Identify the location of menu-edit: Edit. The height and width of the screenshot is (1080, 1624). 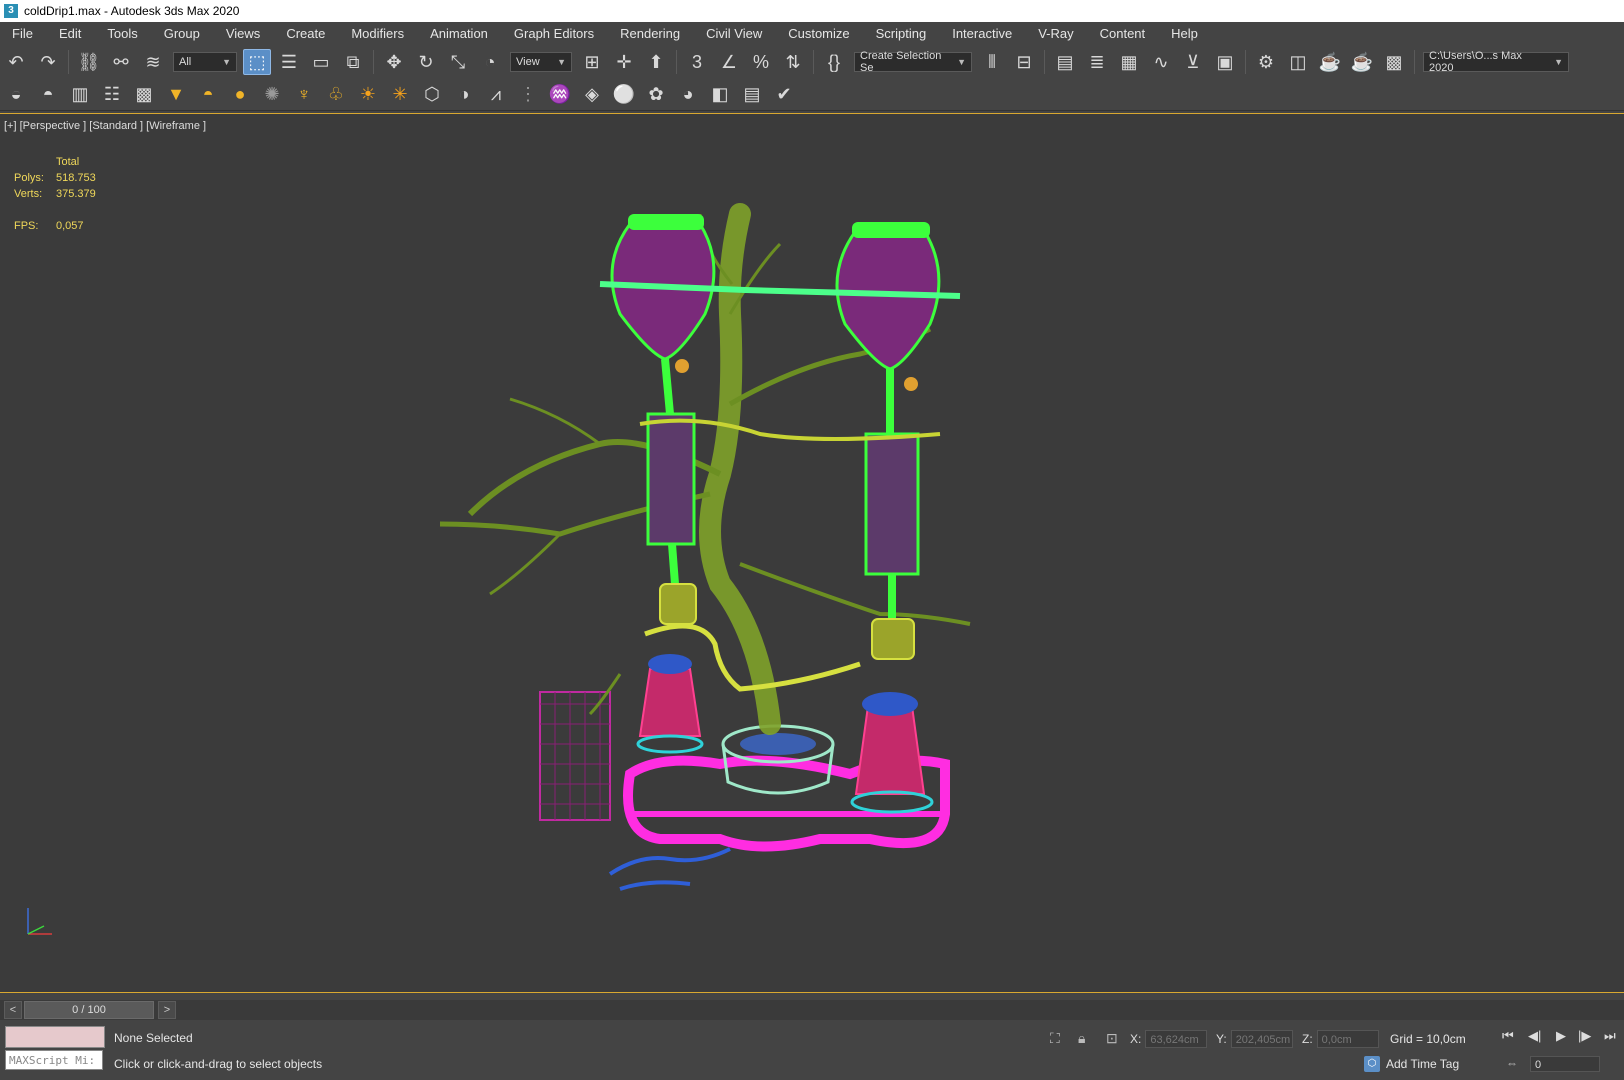
(71, 34).